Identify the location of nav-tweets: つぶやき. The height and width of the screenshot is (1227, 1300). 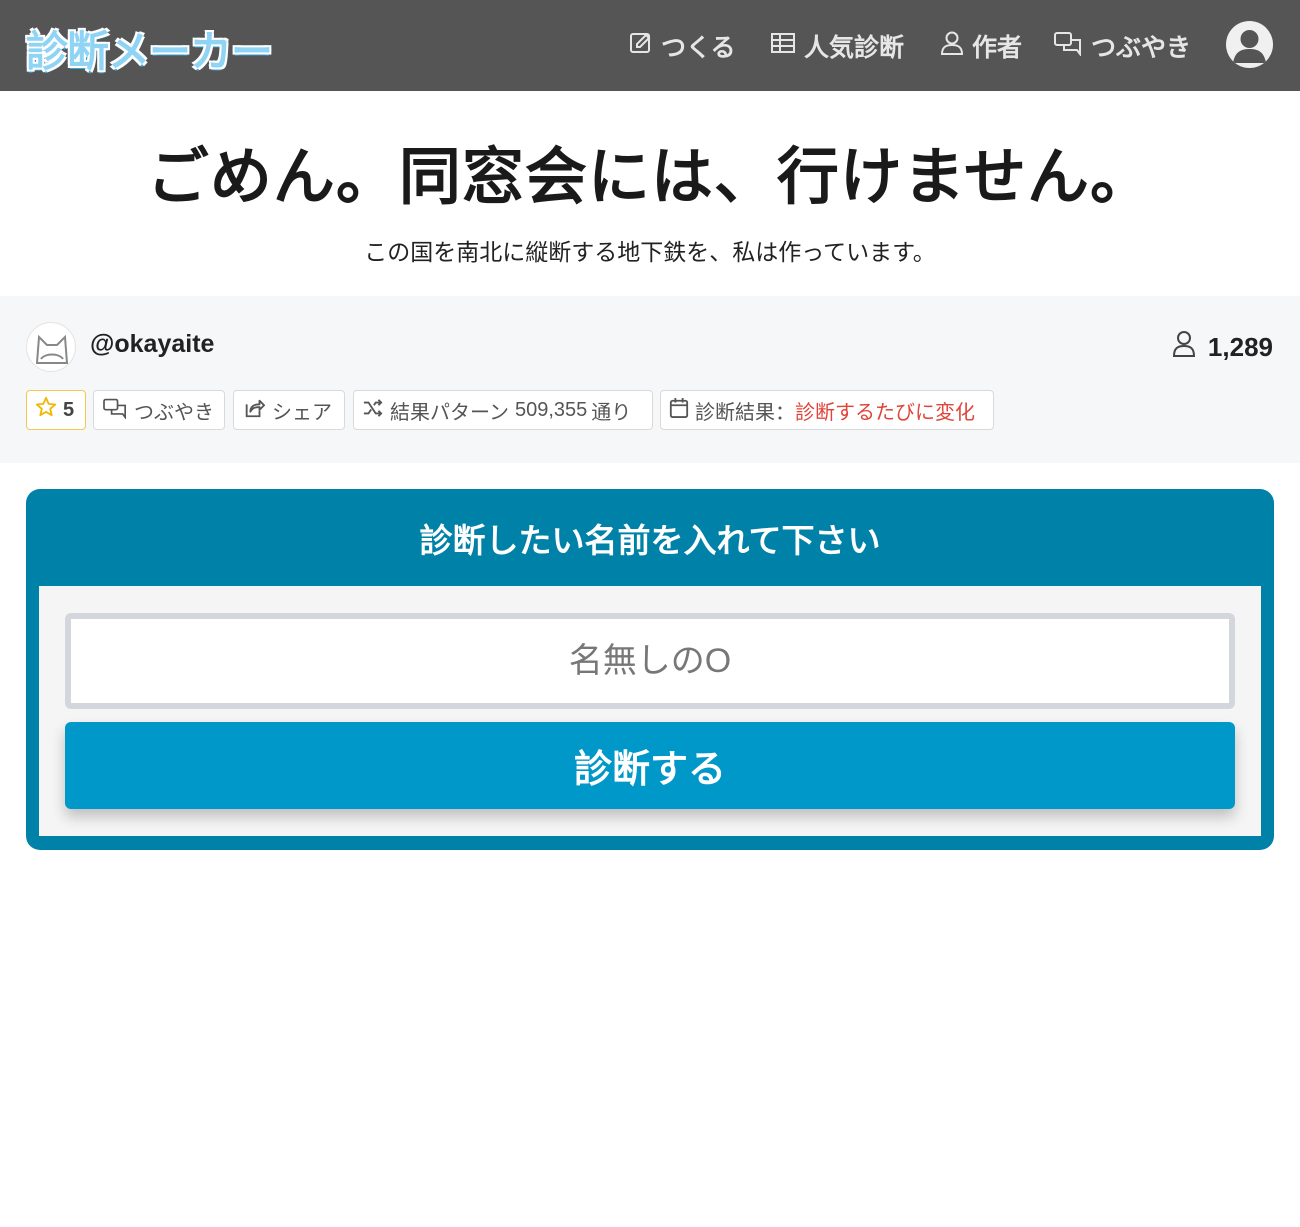
(1122, 45).